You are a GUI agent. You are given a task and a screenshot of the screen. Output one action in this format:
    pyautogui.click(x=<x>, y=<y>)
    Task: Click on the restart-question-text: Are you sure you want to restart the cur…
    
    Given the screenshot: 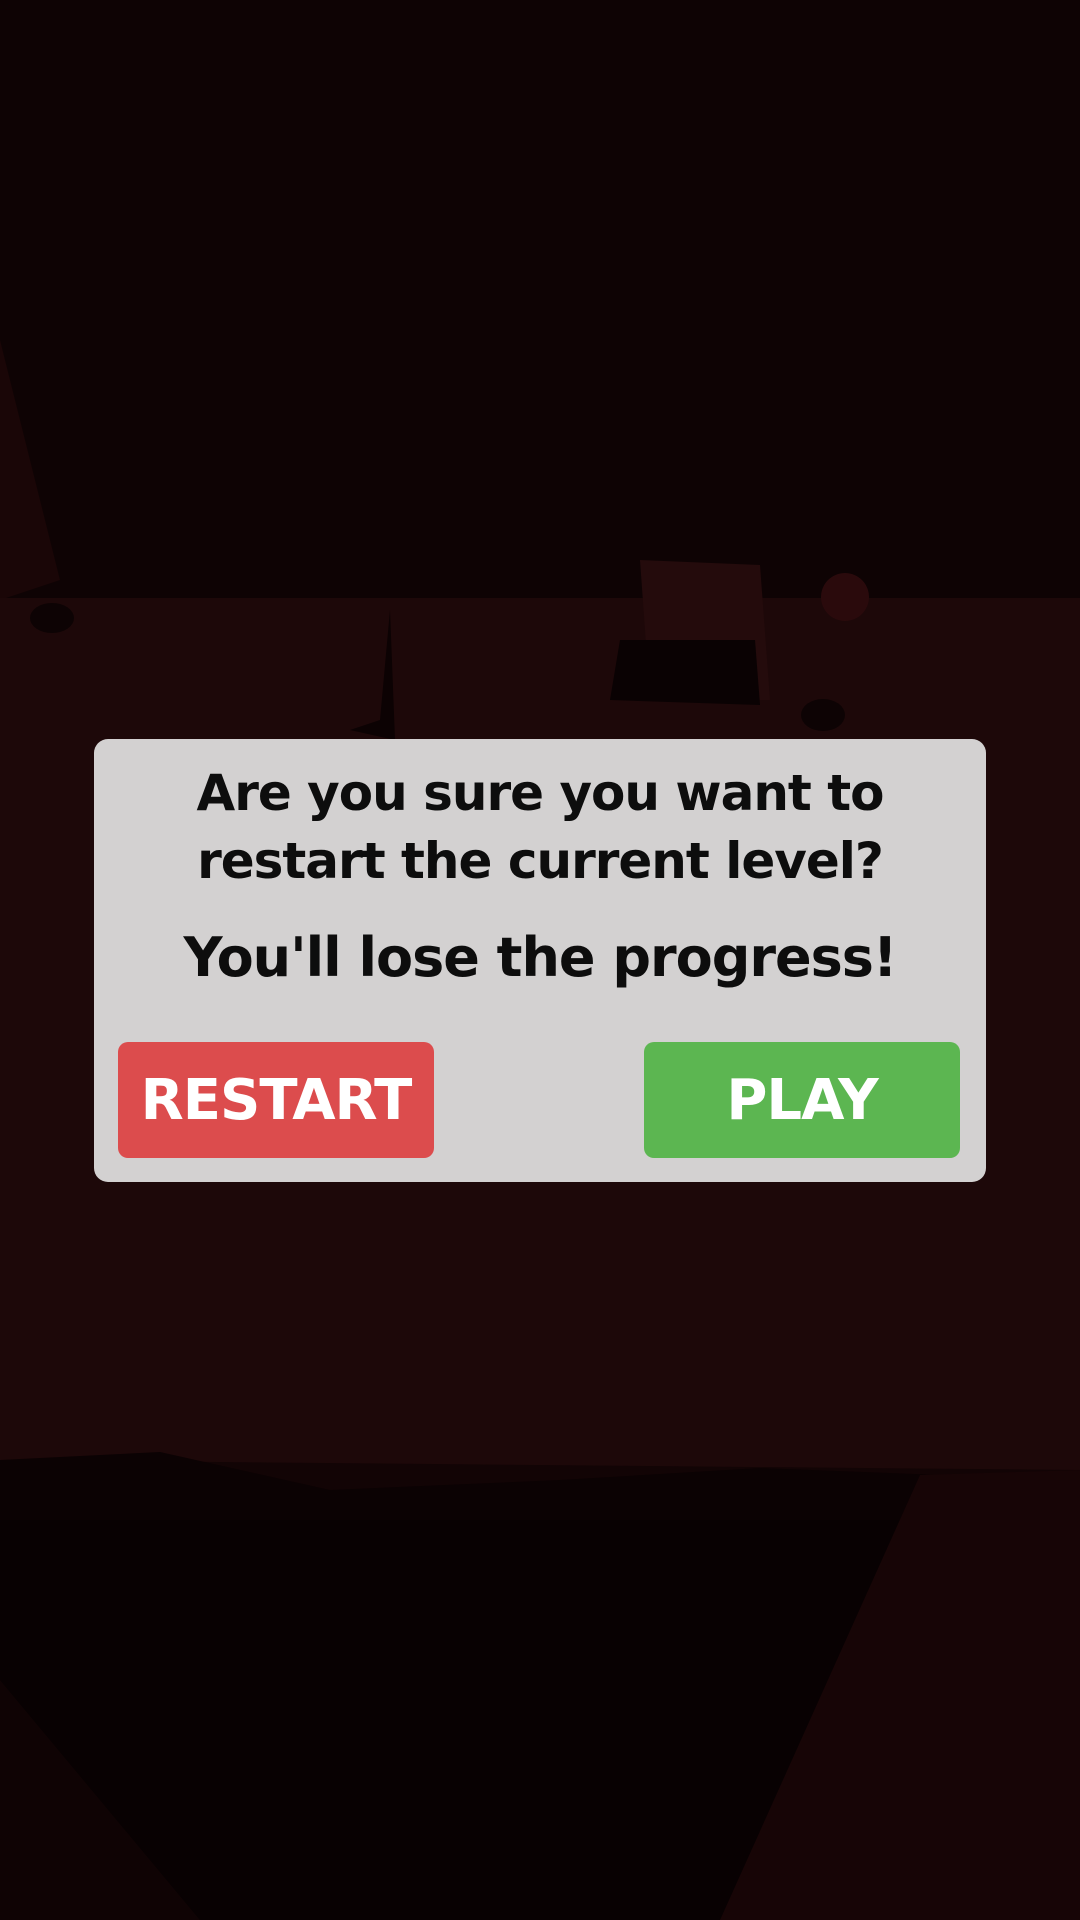 What is the action you would take?
    pyautogui.click(x=540, y=827)
    